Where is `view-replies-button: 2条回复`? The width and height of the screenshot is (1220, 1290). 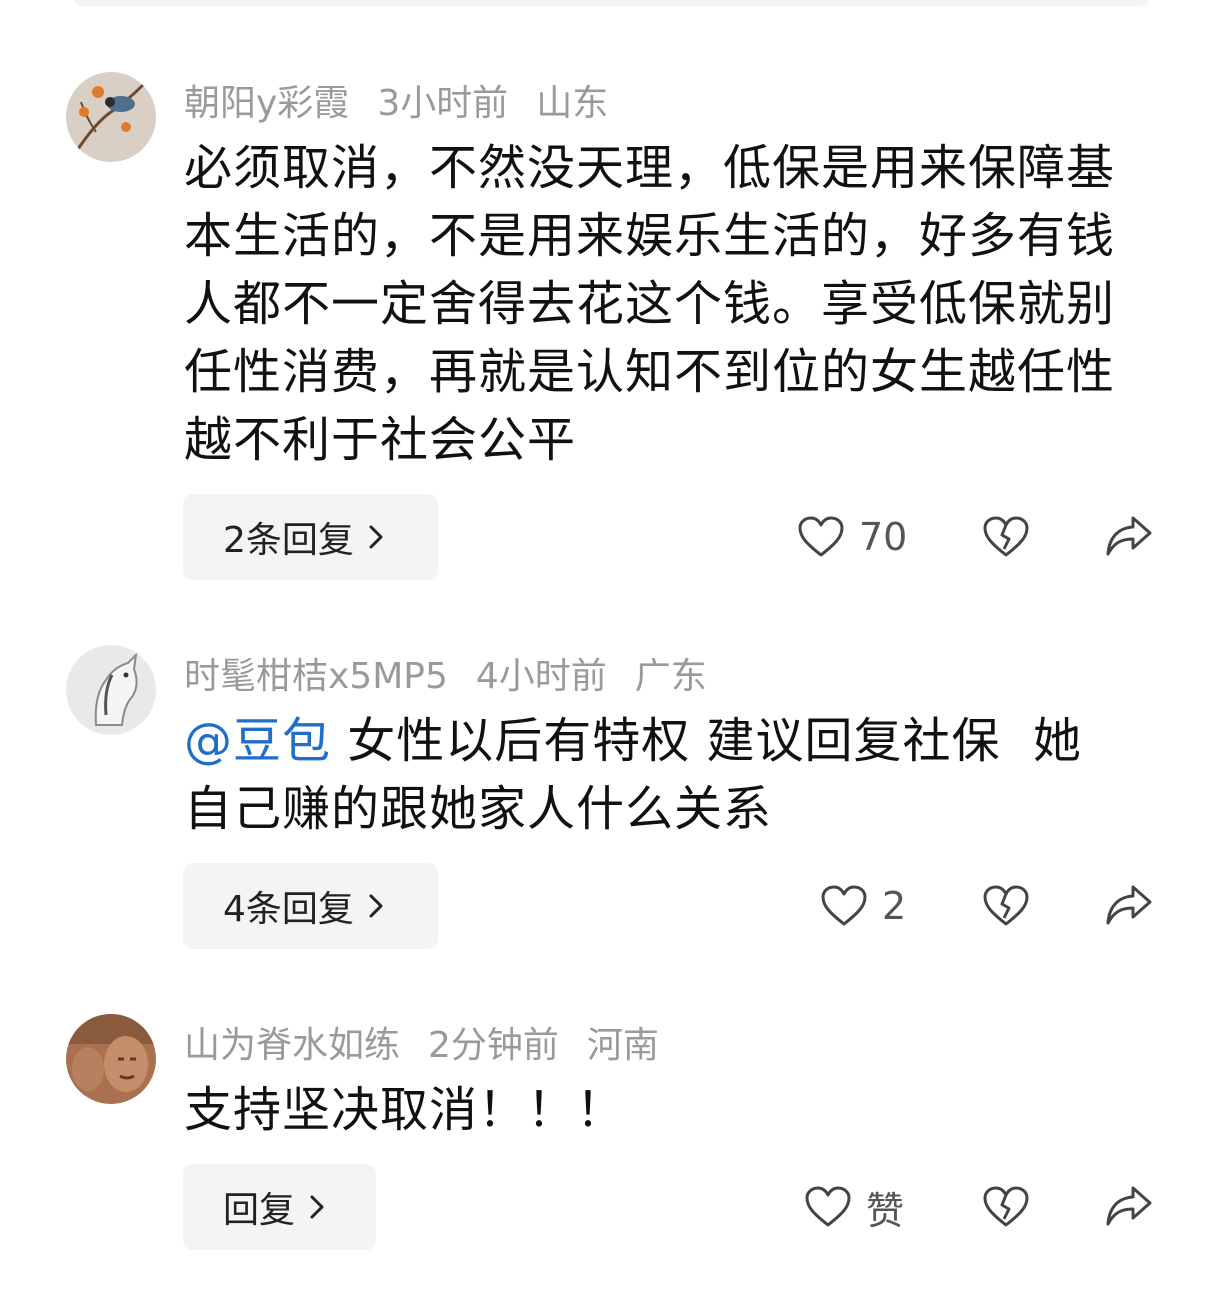
view-replies-button: 2条回复 is located at coordinates (310, 537).